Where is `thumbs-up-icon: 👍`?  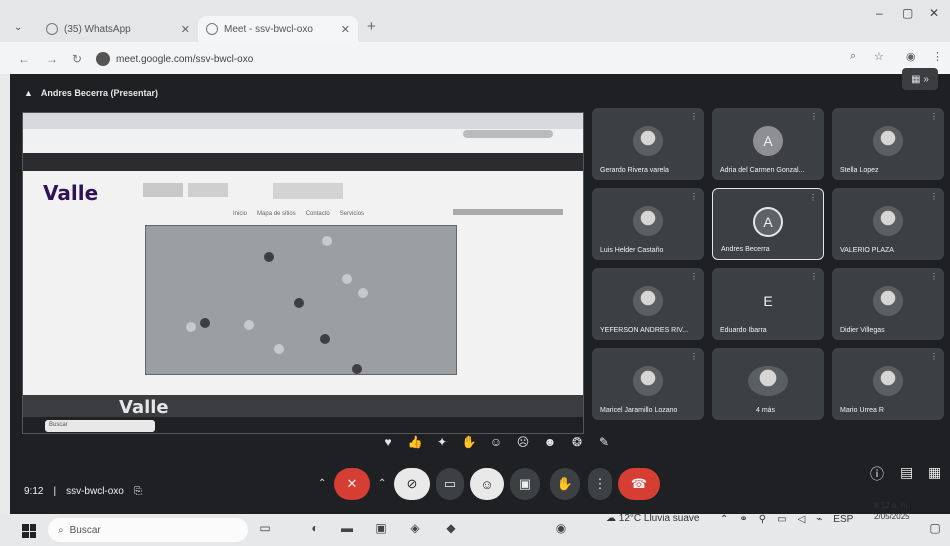 thumbs-up-icon: 👍 is located at coordinates (415, 442).